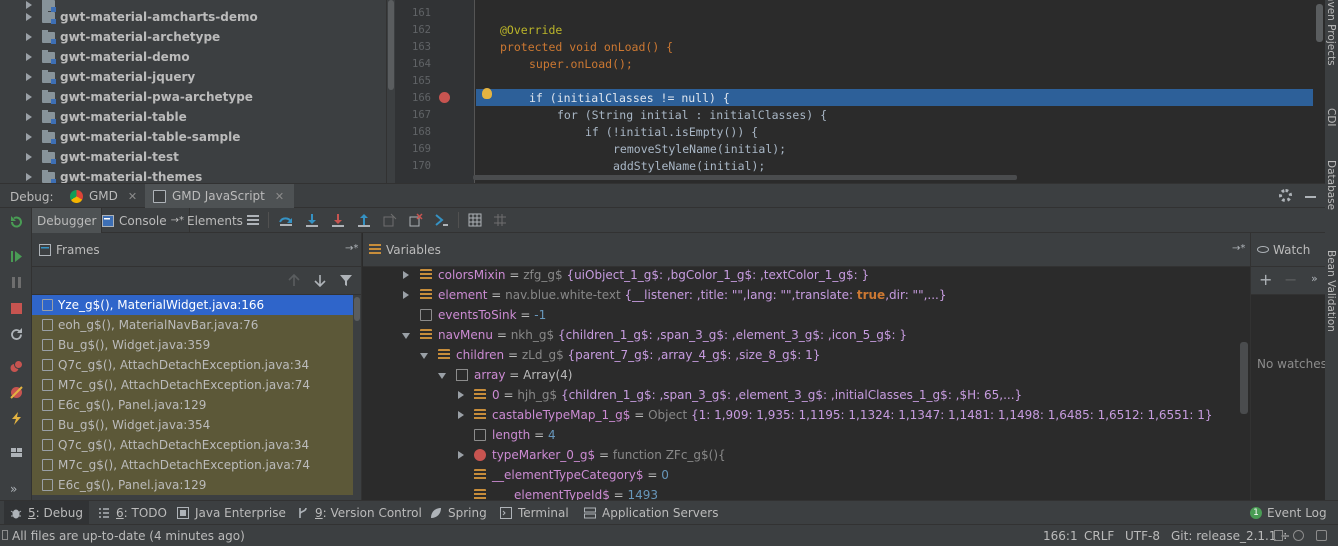 Image resolution: width=1338 pixels, height=546 pixels. What do you see at coordinates (346, 280) in the screenshot?
I see `filter-icon` at bounding box center [346, 280].